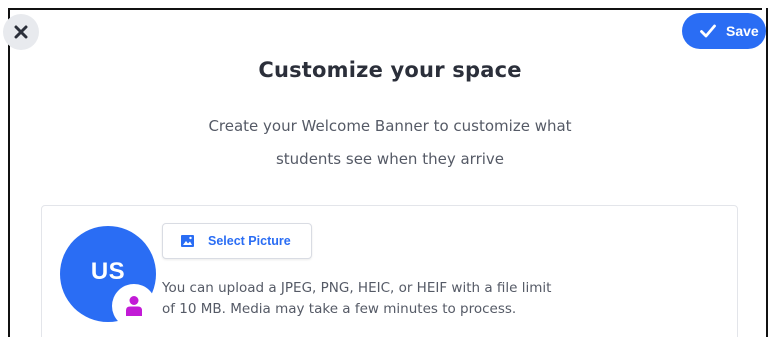 Image resolution: width=770 pixels, height=337 pixels. Describe the element at coordinates (390, 70) in the screenshot. I see `page-title: Customize your space` at that location.